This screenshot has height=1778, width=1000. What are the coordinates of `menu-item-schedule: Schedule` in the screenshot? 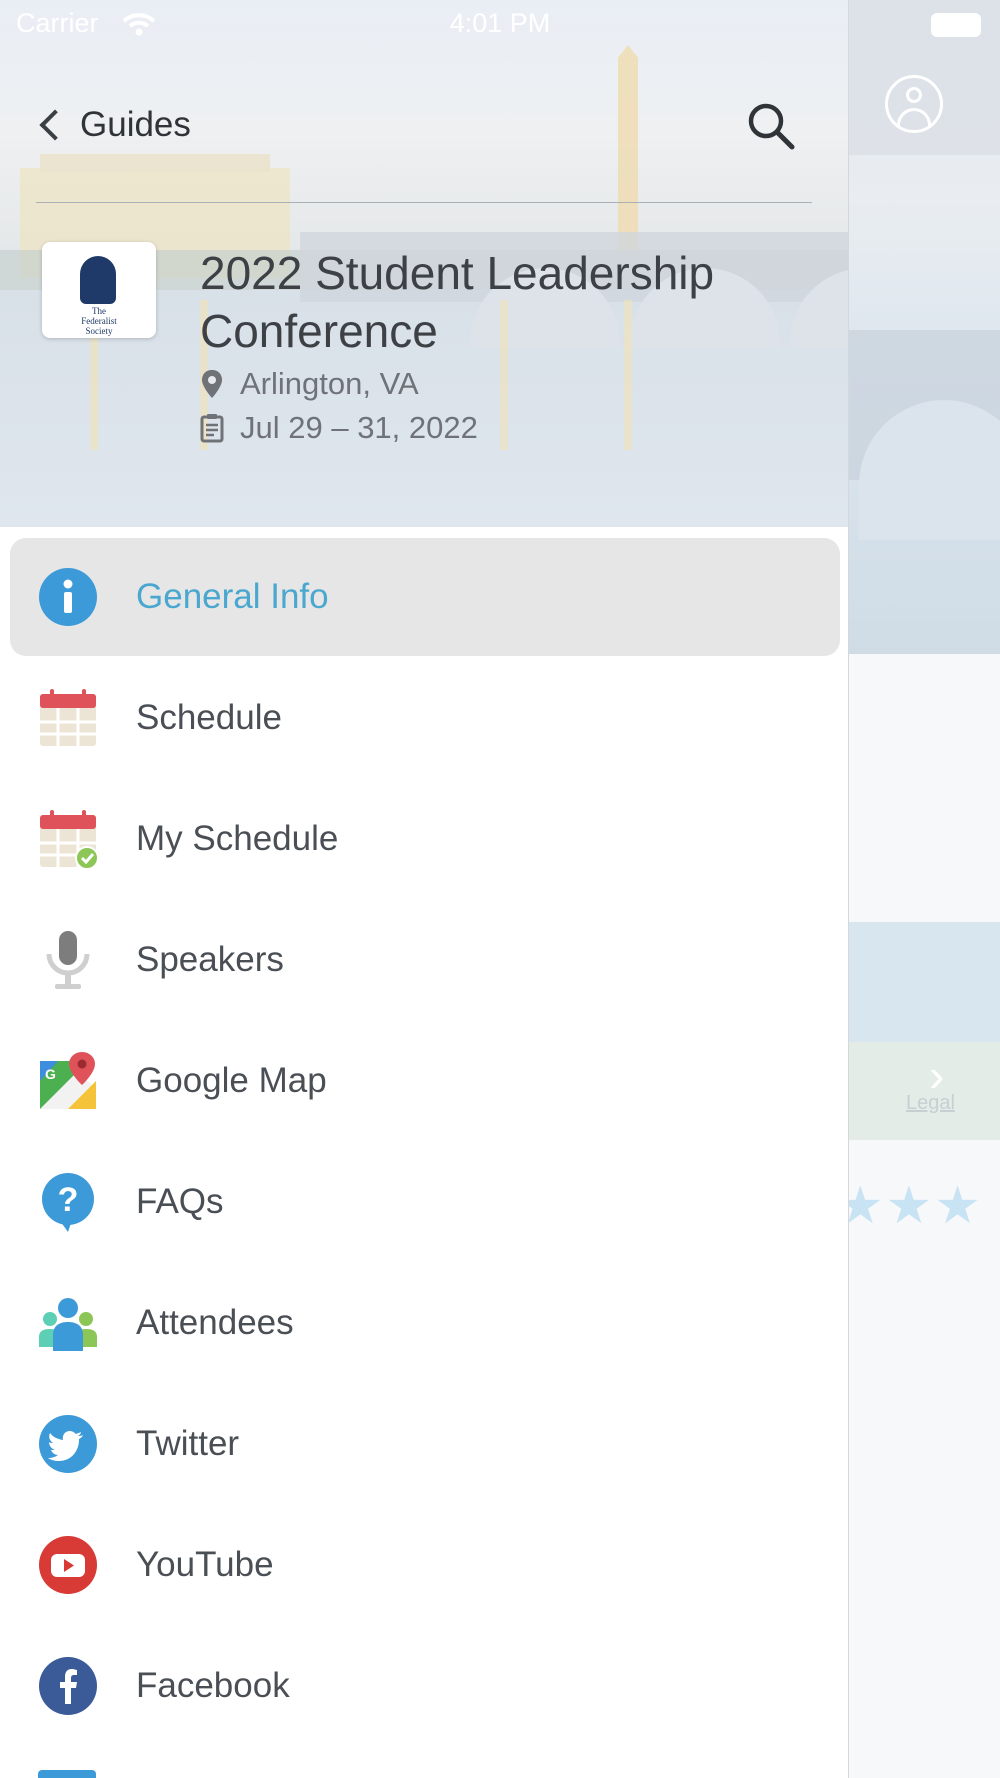 It's located at (425, 718).